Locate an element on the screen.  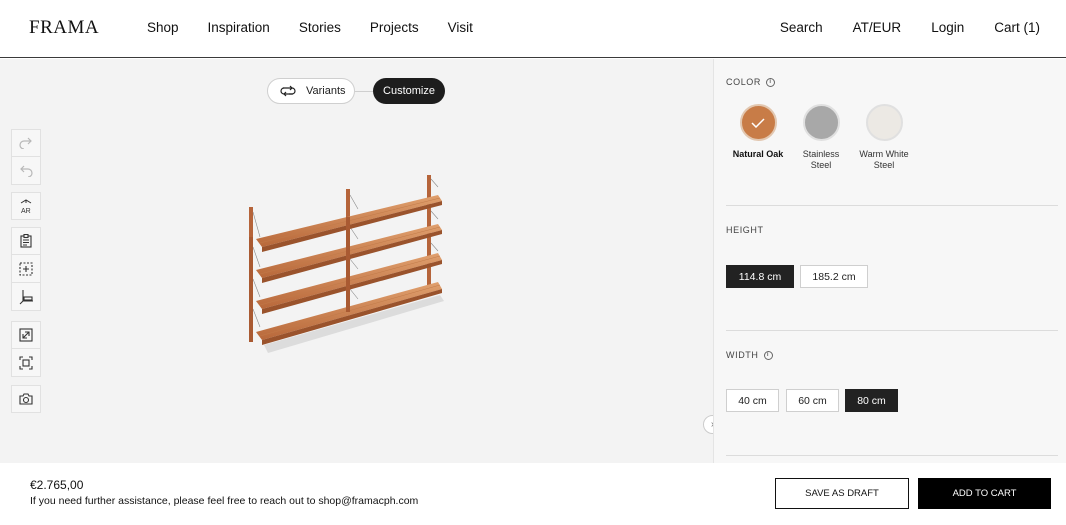
color-label-text: COLOR is located at coordinates (744, 82).